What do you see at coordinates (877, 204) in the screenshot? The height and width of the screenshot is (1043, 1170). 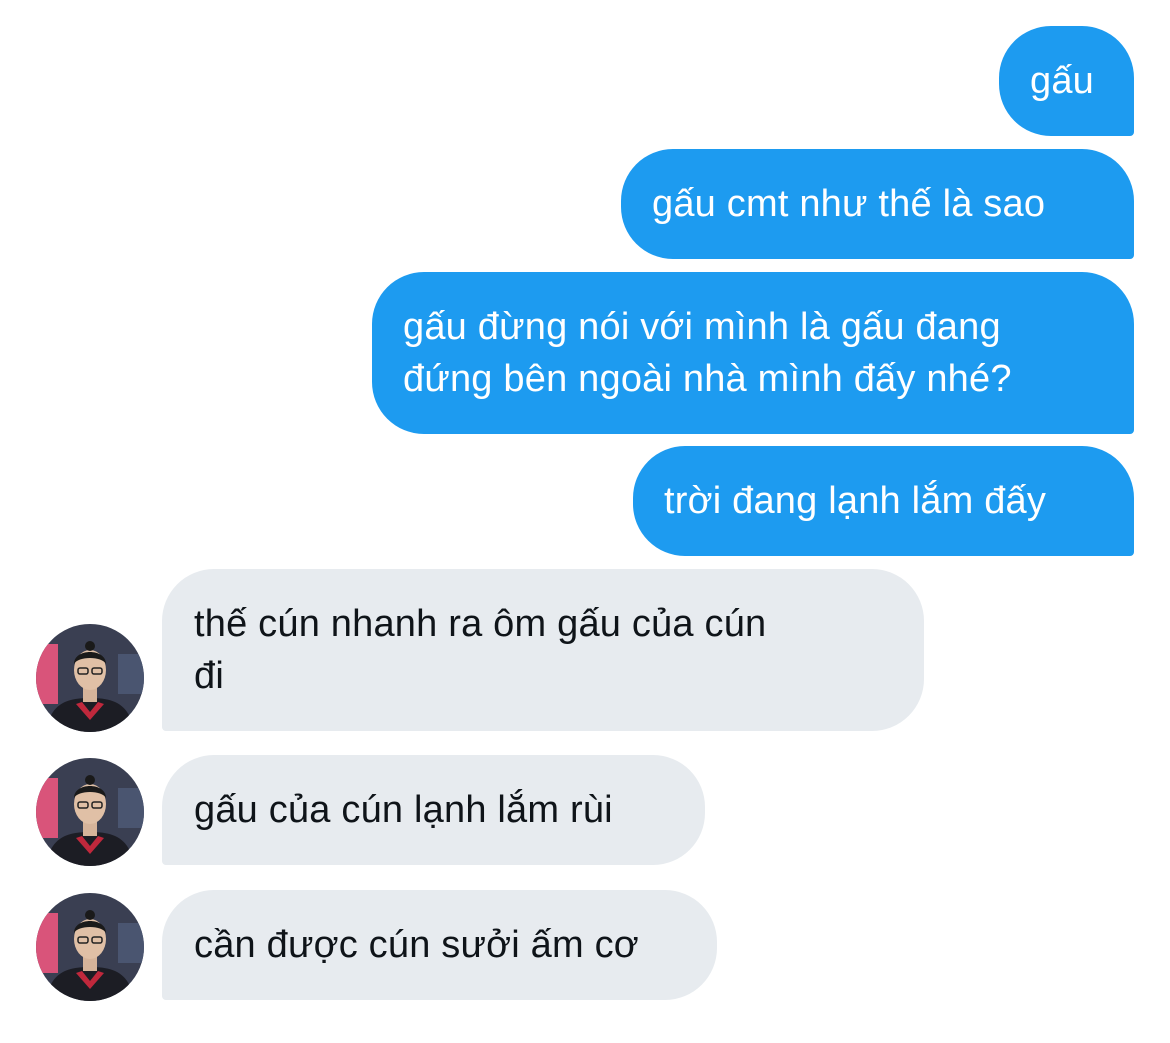 I see `sent-message-bubble: gấu cmt như thế là sao` at bounding box center [877, 204].